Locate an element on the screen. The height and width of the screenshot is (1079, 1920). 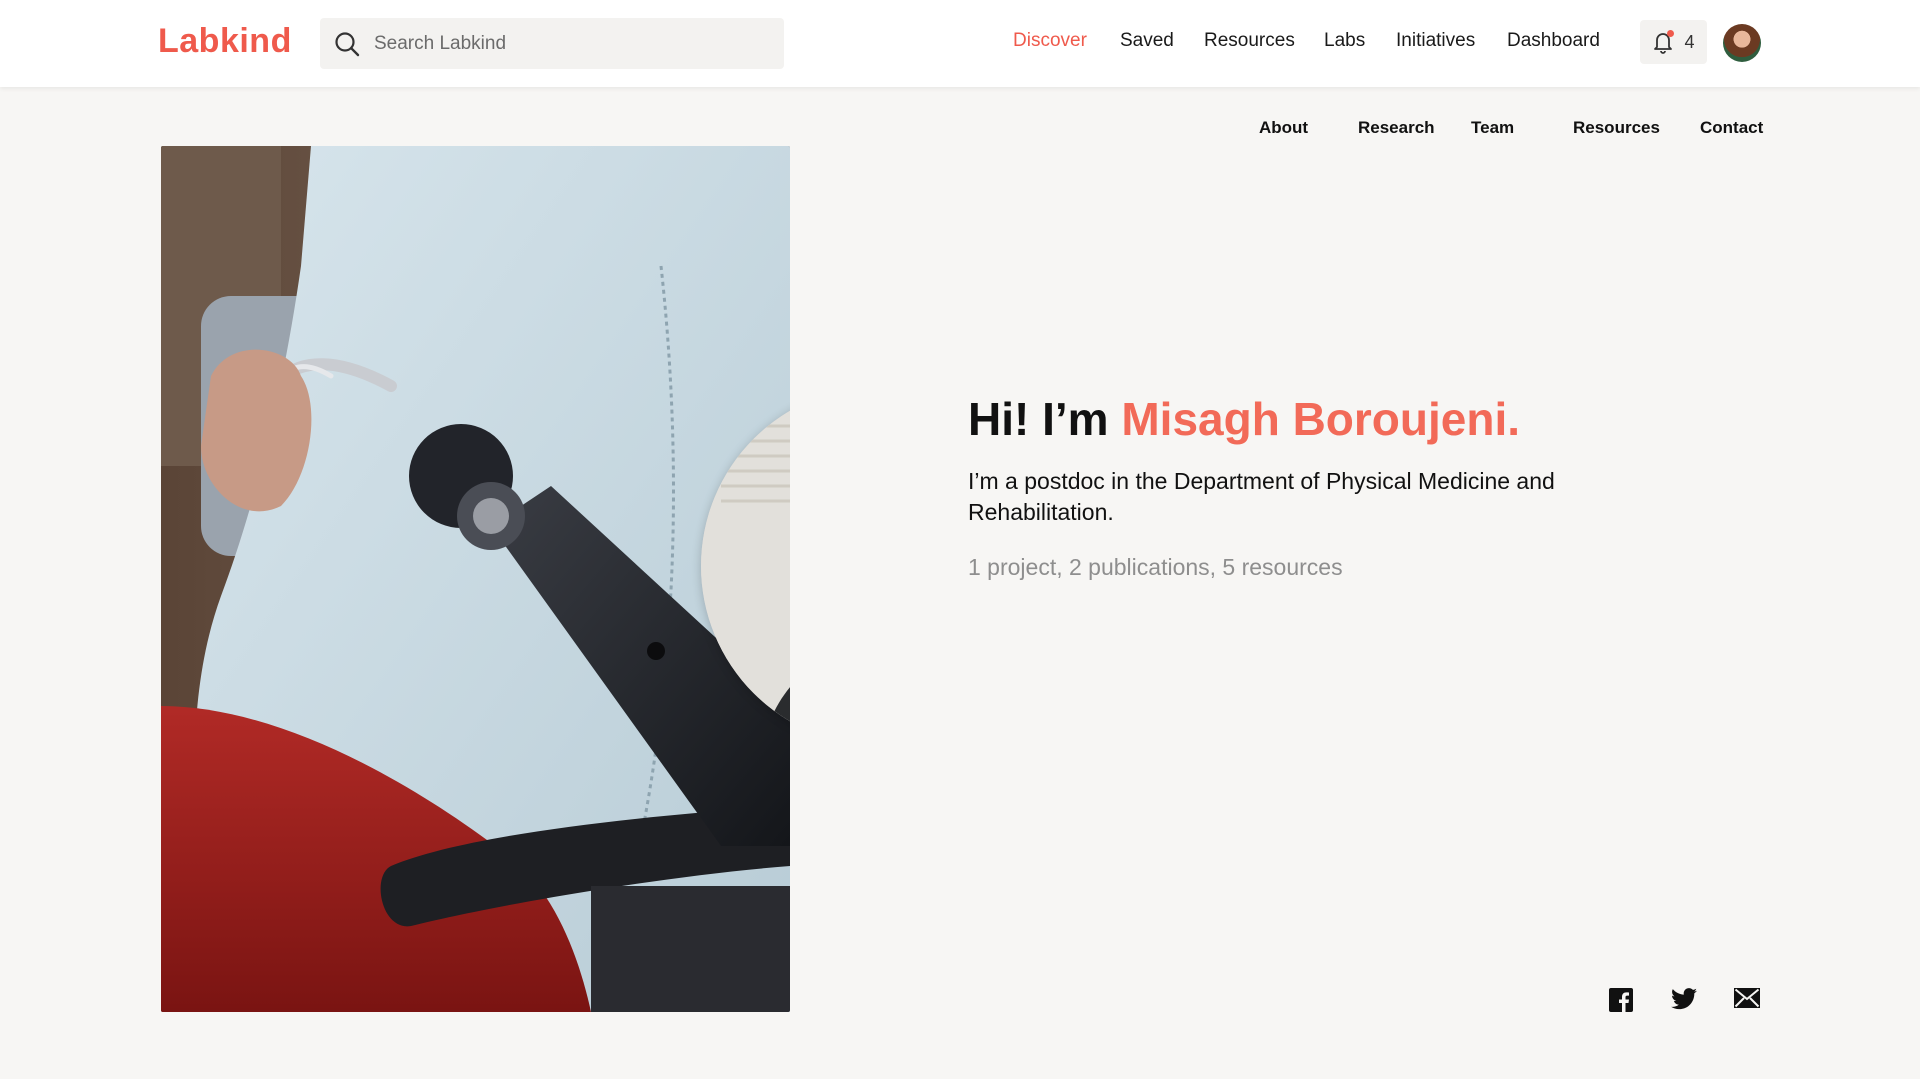
profile-nav-contact: Contact is located at coordinates (1731, 128).